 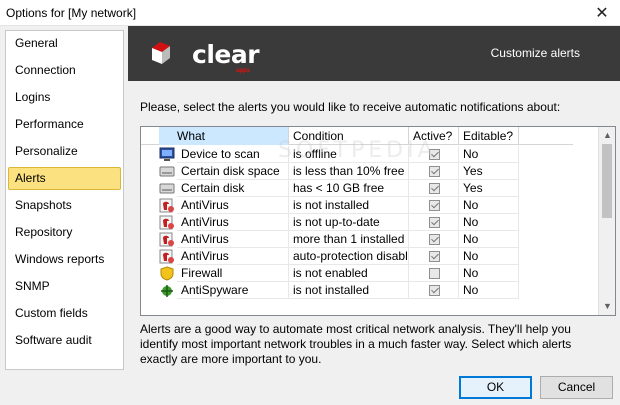 I want to click on table-row: AntiVirus is not installed No, so click(x=357, y=205).